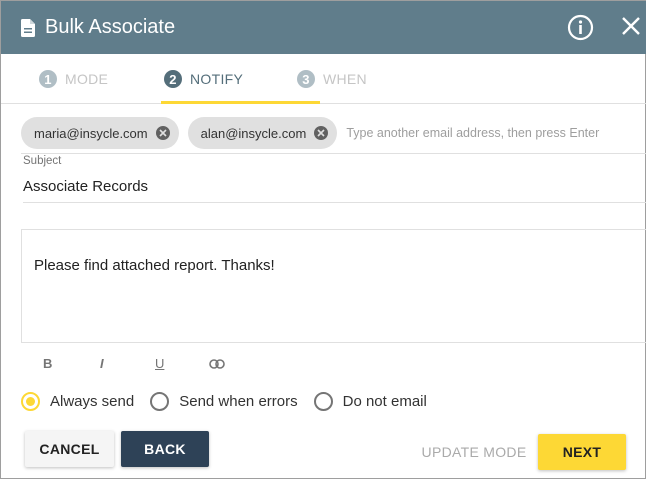  What do you see at coordinates (240, 102) in the screenshot?
I see `active-step-indicator` at bounding box center [240, 102].